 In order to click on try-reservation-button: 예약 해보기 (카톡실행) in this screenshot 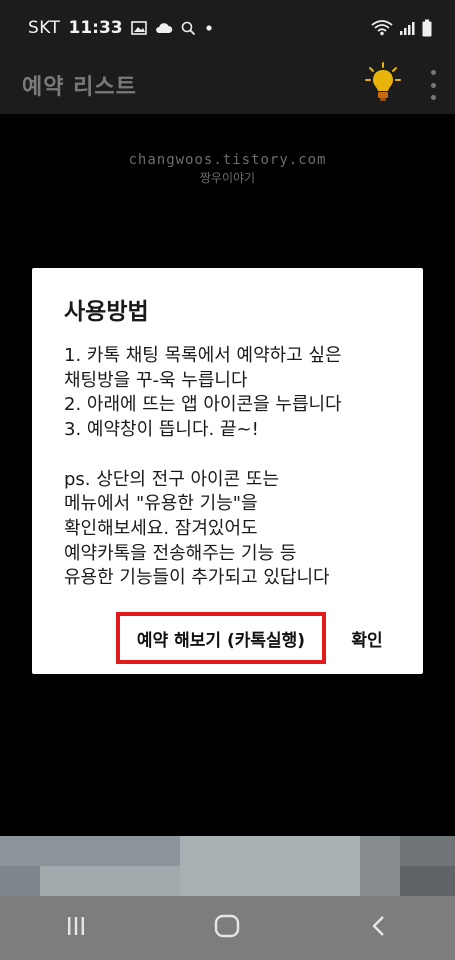, I will do `click(221, 638)`.